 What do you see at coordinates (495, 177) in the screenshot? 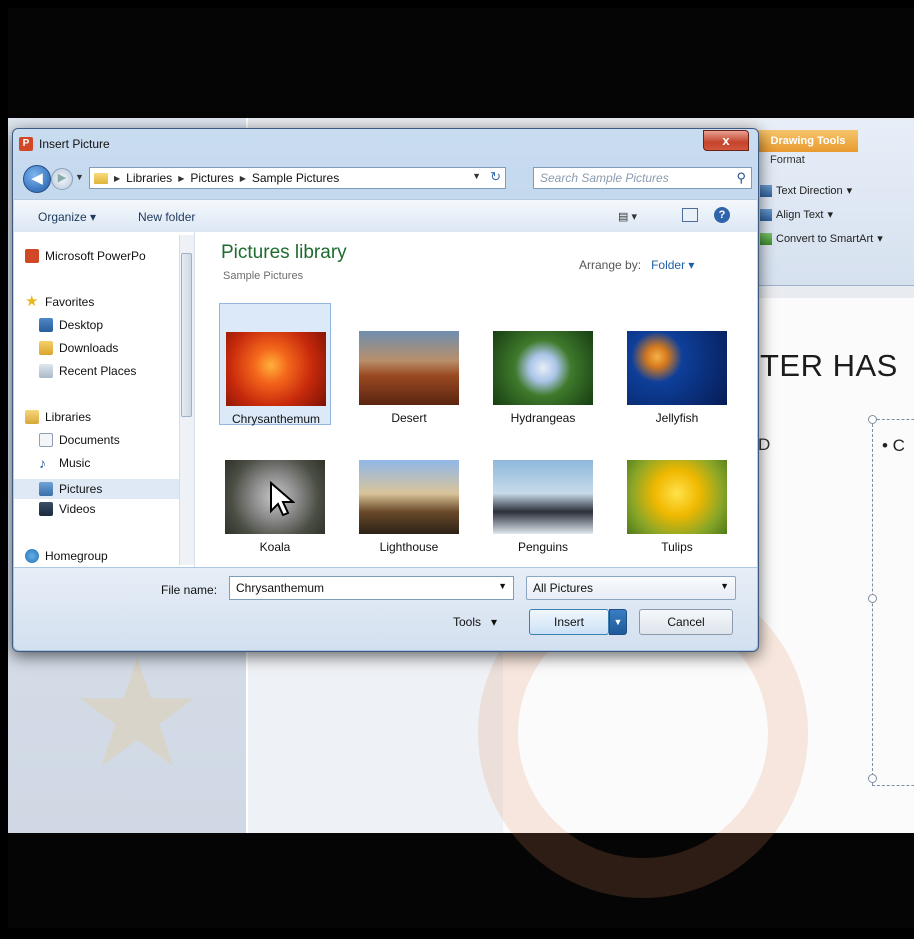
I see `refresh-icon: ↻` at bounding box center [495, 177].